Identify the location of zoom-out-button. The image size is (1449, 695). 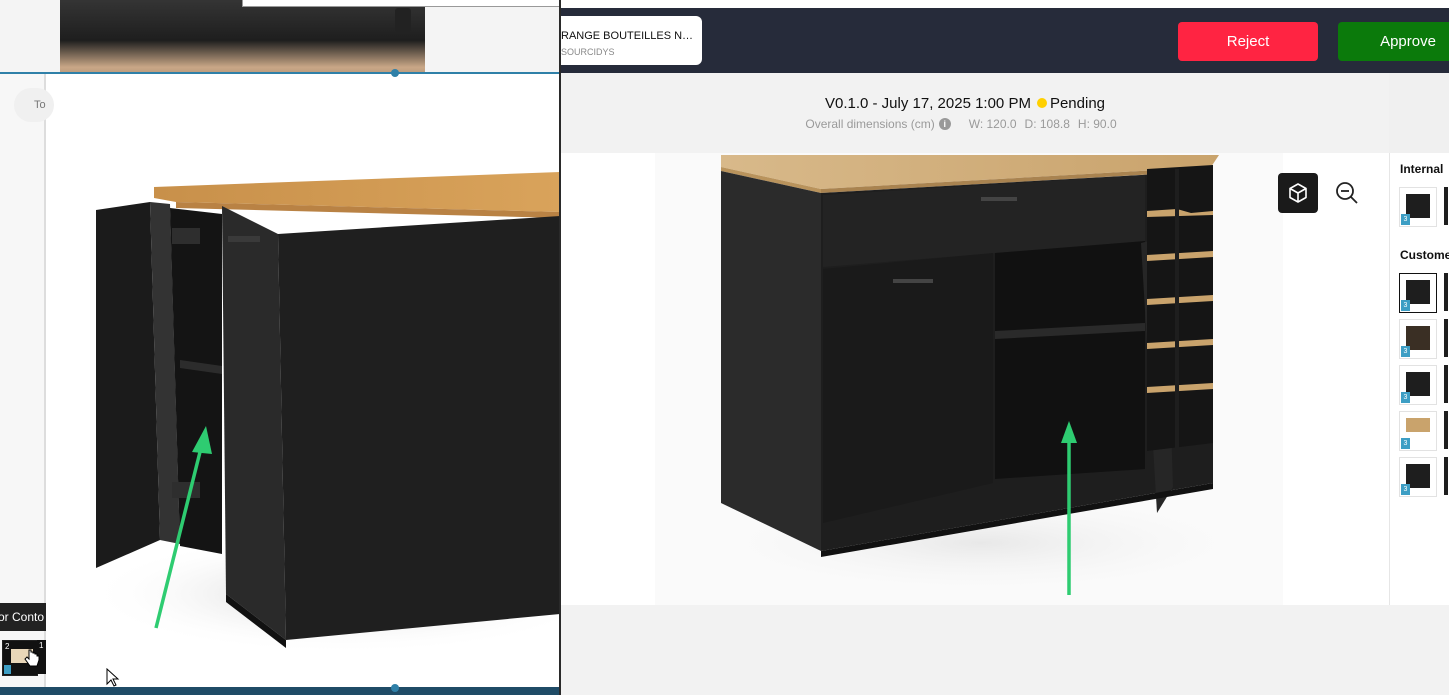
(1347, 193).